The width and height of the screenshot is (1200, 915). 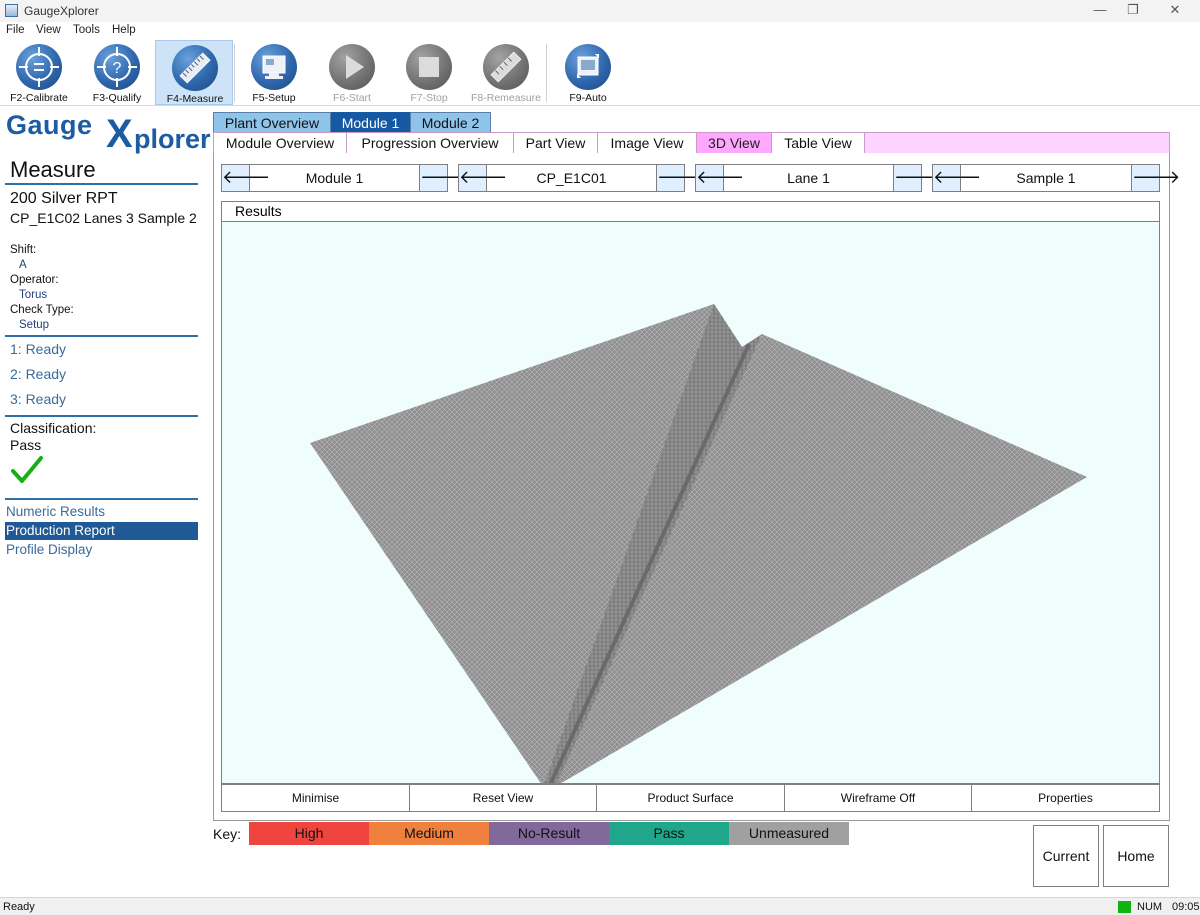 What do you see at coordinates (1155, 178) in the screenshot?
I see `next-sample-arrow-icon: 🡒` at bounding box center [1155, 178].